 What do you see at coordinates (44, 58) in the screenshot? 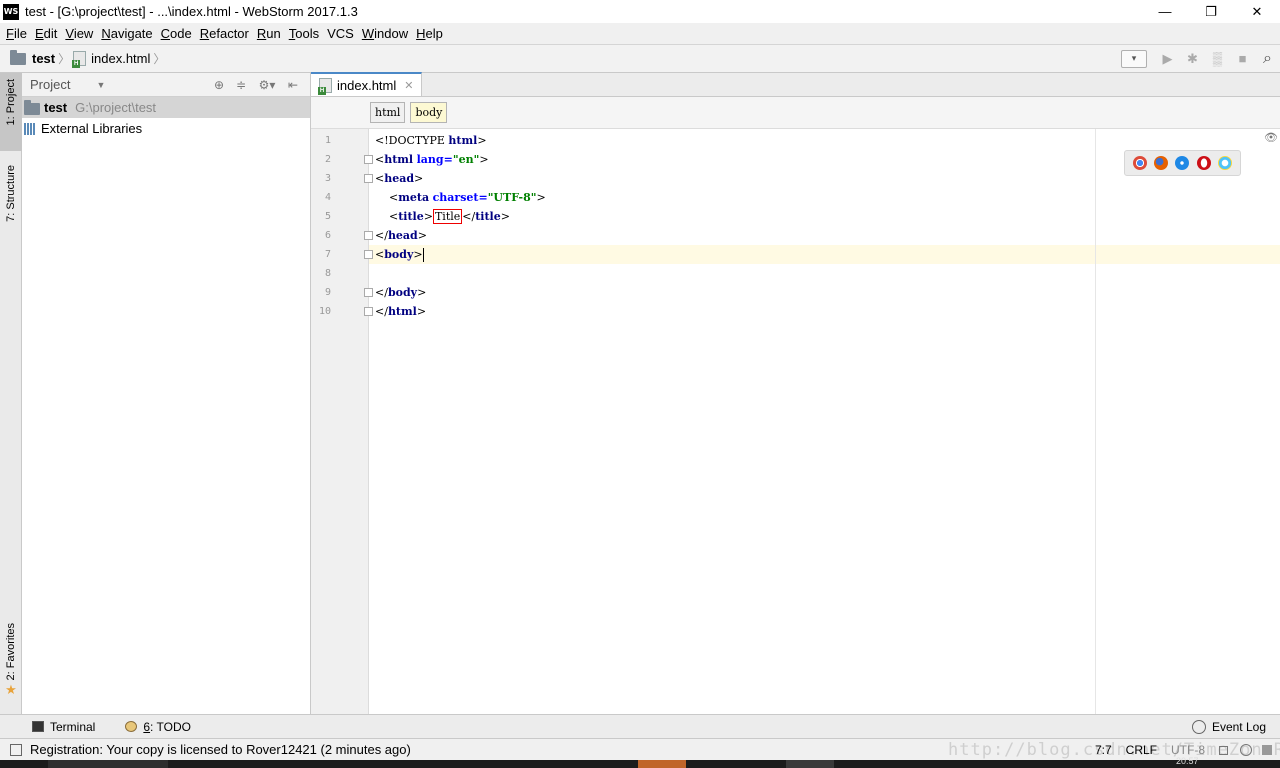
I see `nav-project-label: test` at bounding box center [44, 58].